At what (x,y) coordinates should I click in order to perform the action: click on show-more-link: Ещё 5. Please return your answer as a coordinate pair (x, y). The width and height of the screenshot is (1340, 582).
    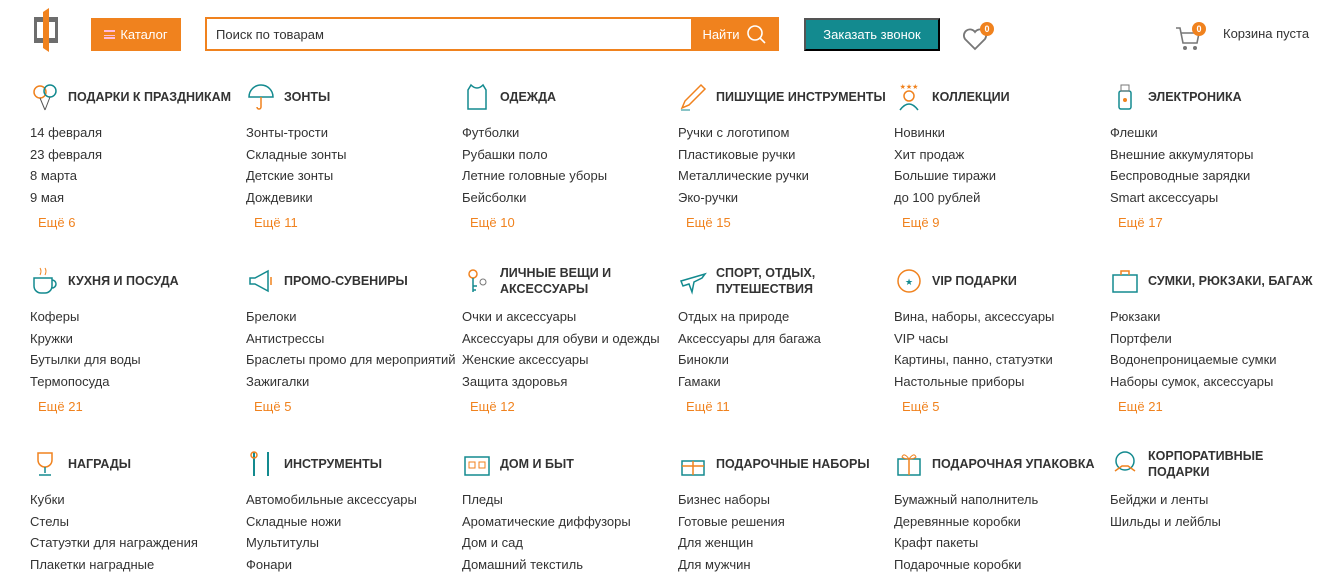
    Looking at the image, I should click on (1006, 406).